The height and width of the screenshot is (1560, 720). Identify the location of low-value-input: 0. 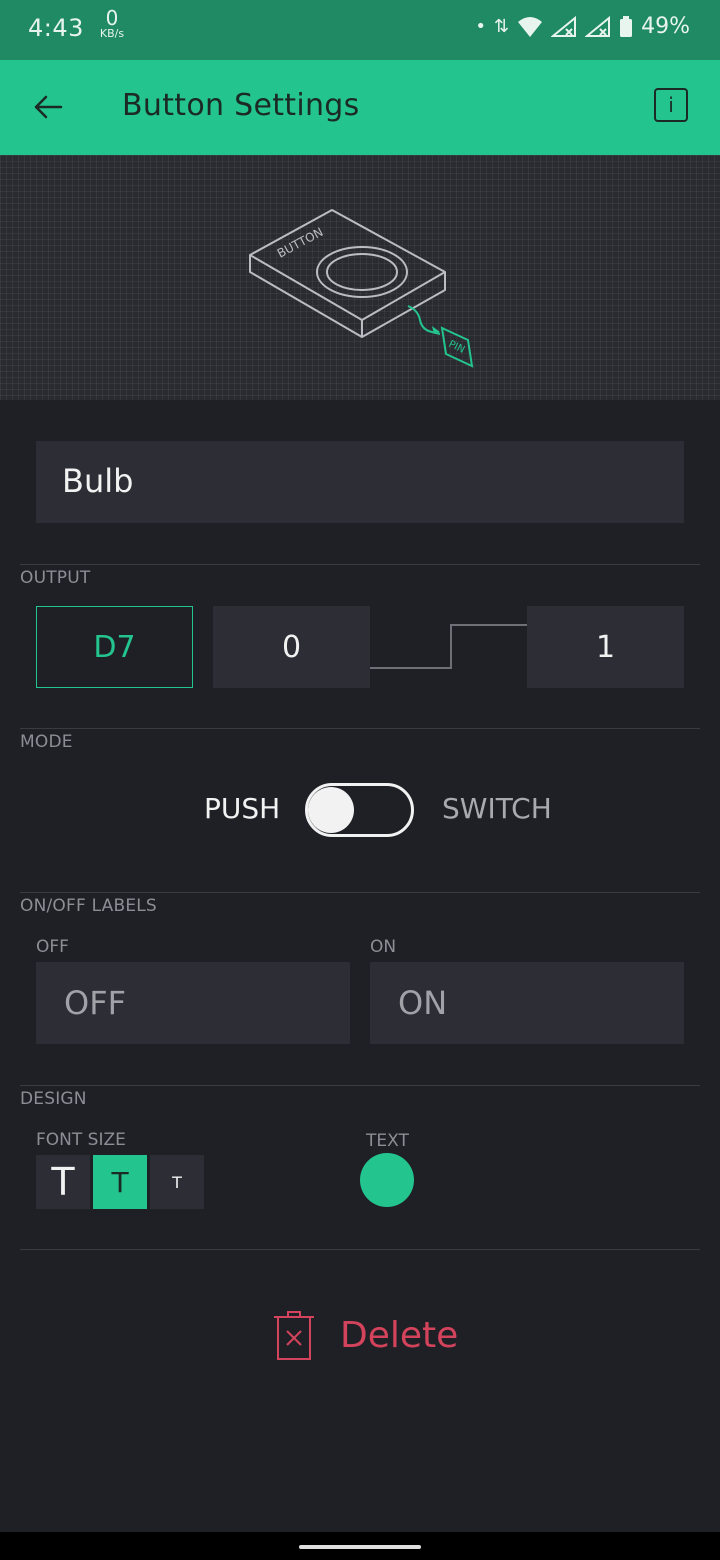
(291, 647).